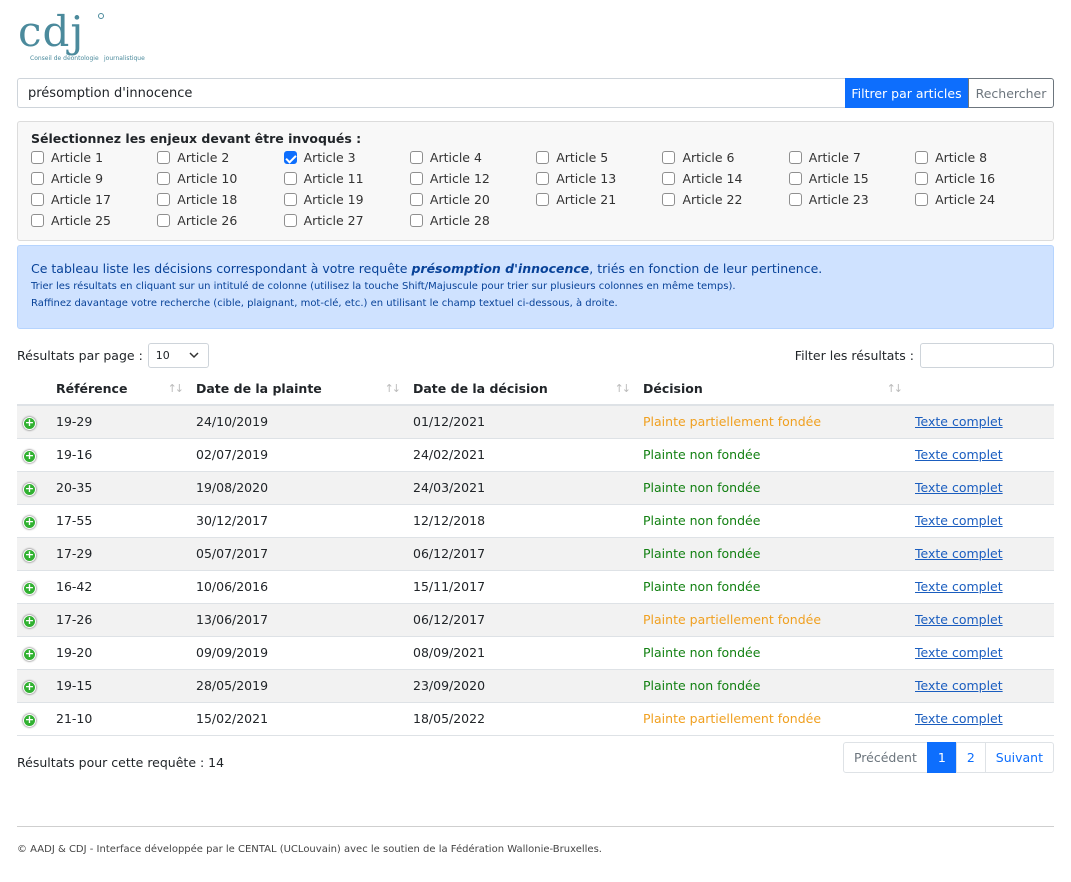 The width and height of the screenshot is (1071, 882). I want to click on article-label: Article 28, so click(459, 220).